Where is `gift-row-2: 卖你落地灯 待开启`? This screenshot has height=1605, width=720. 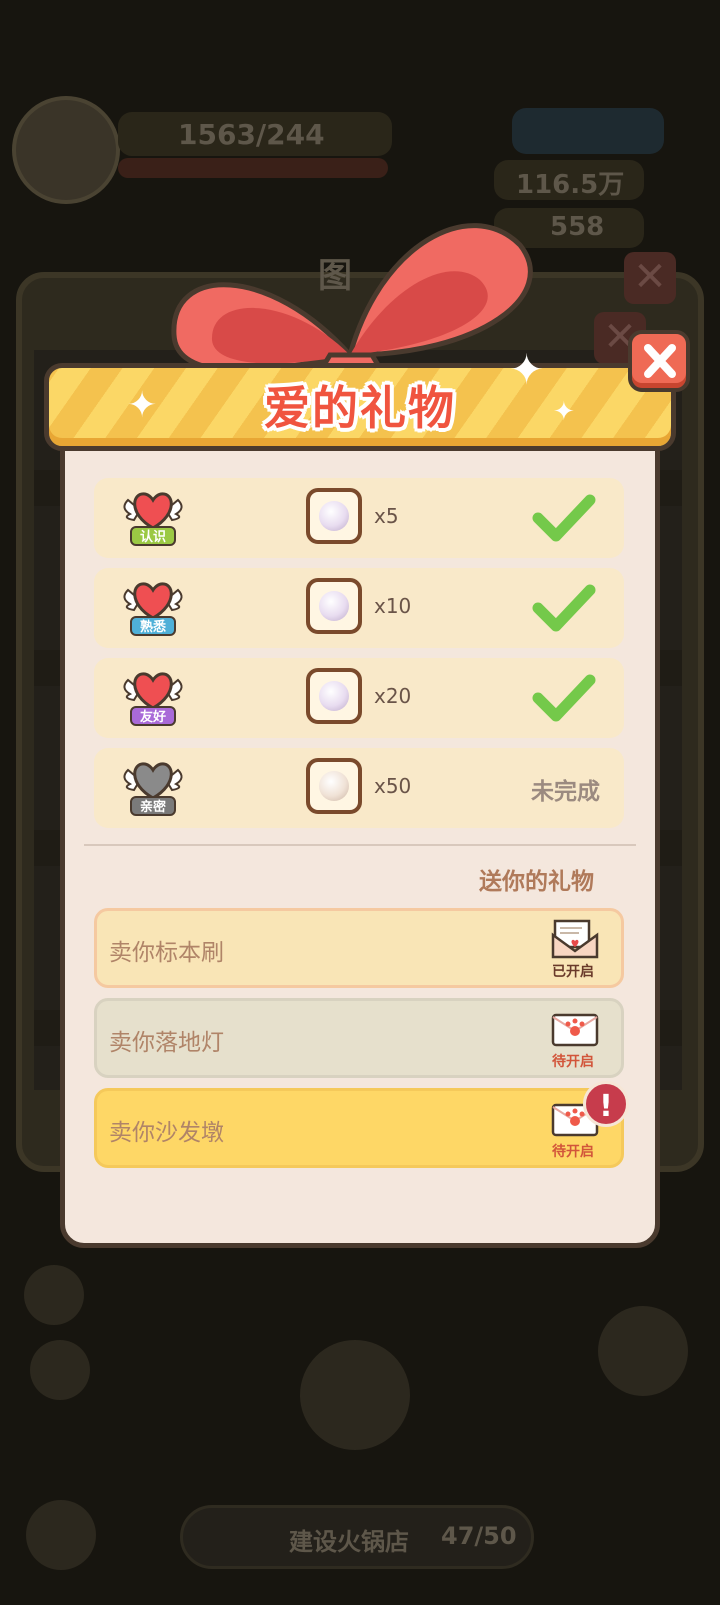
gift-row-2: 卖你落地灯 待开启 is located at coordinates (359, 1038).